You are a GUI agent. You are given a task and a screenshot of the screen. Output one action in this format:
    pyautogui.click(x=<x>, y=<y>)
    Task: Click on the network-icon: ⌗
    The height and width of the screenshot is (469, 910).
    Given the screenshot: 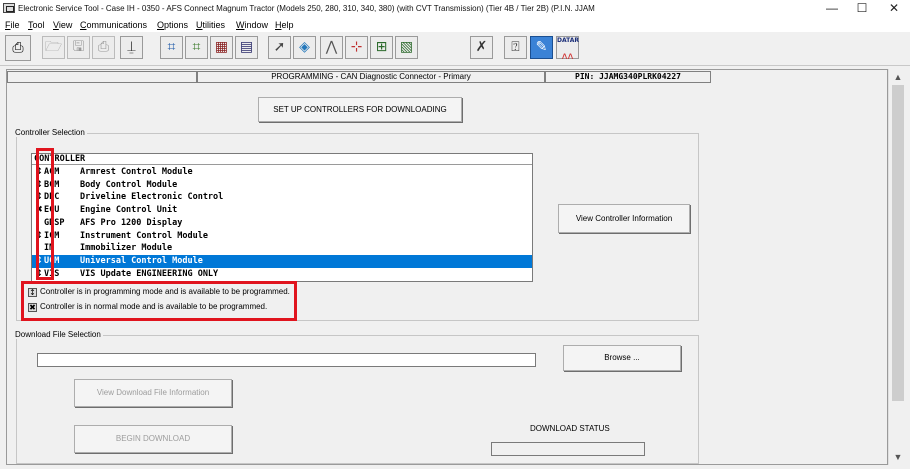 What is the action you would take?
    pyautogui.click(x=171, y=47)
    